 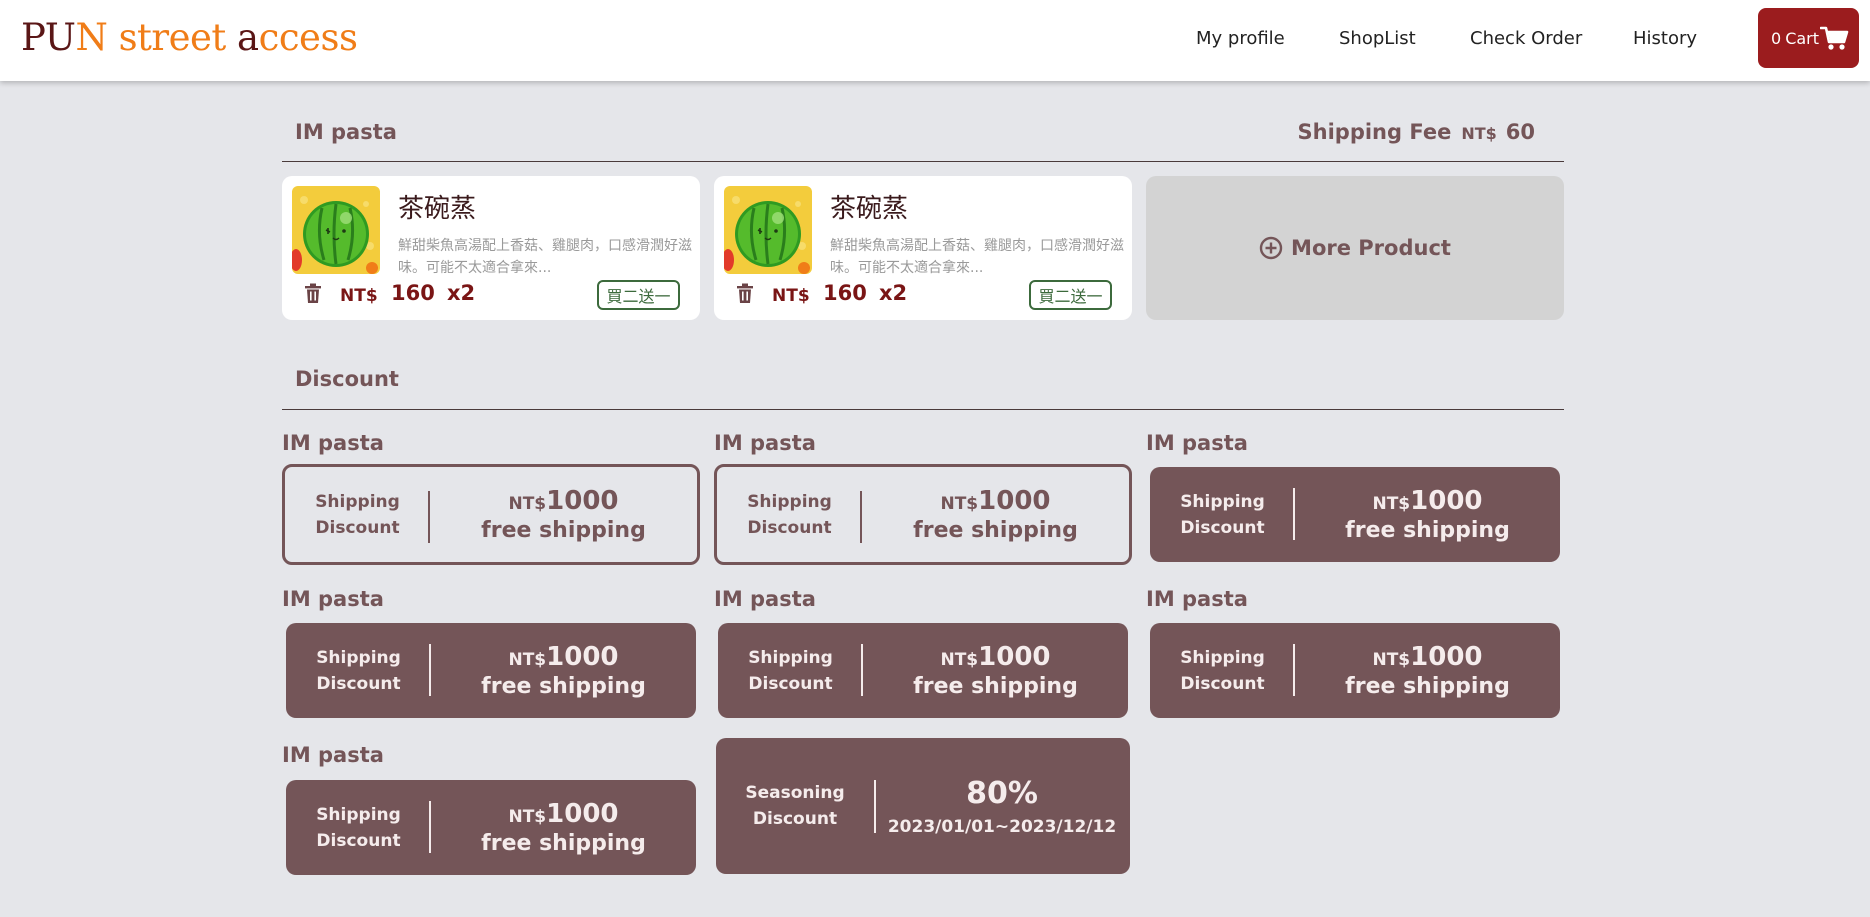 I want to click on product-price: 160, so click(x=413, y=293).